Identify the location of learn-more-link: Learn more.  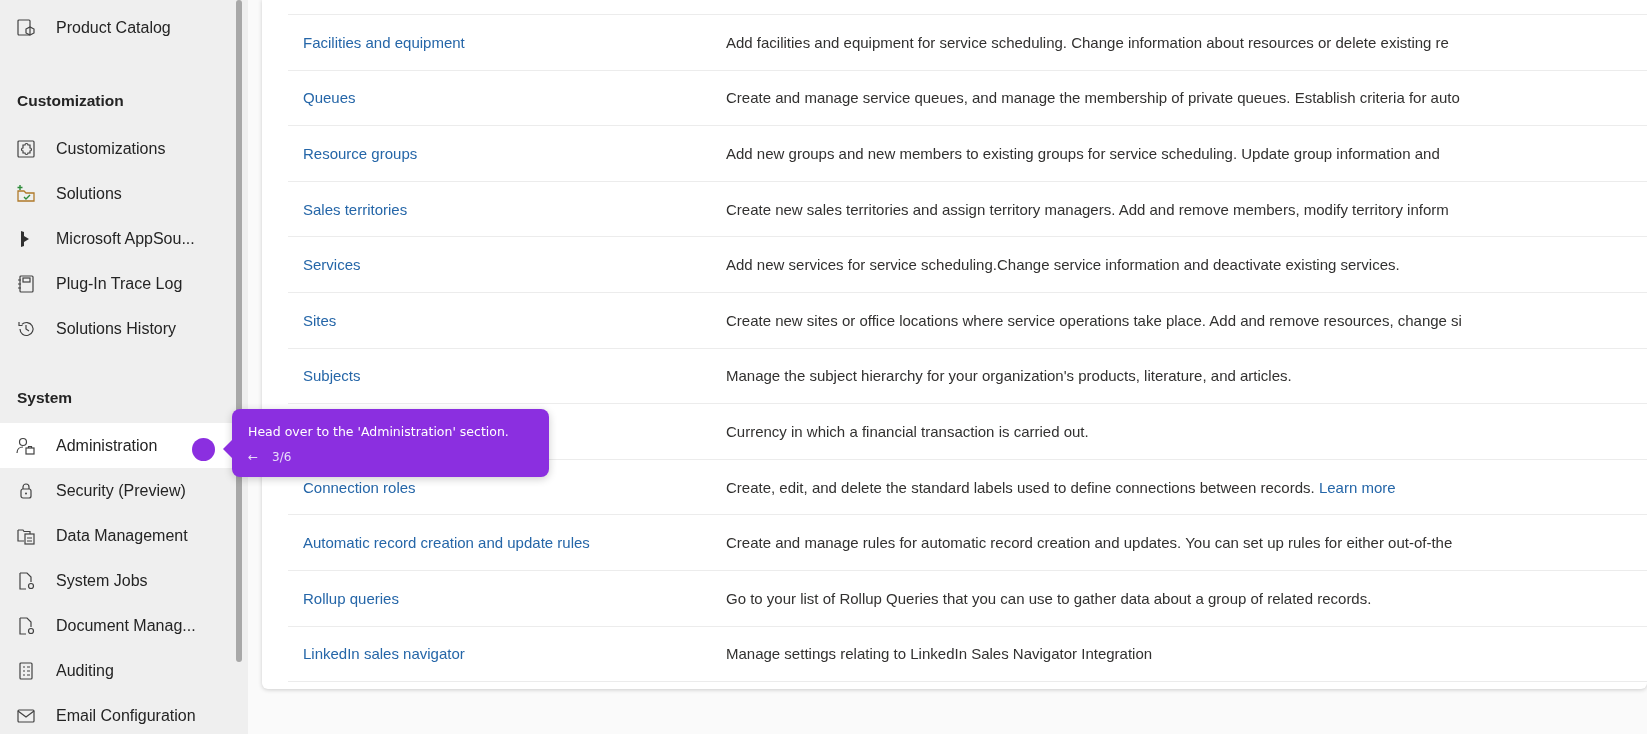
(1357, 487).